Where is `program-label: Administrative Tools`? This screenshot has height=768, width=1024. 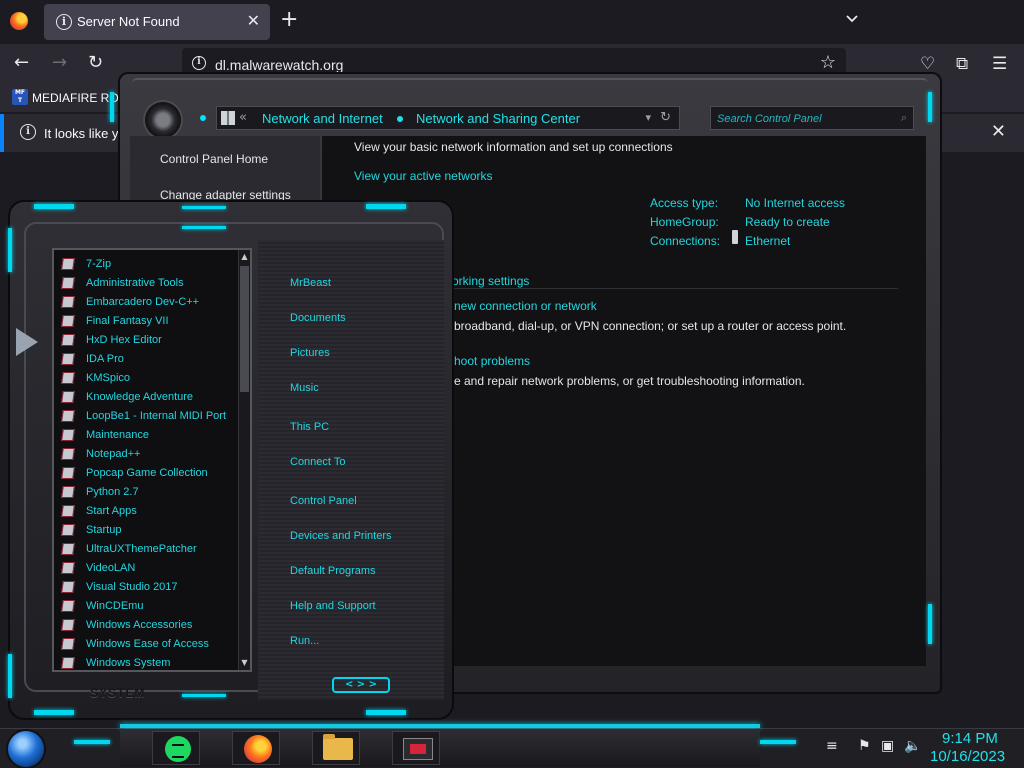 program-label: Administrative Tools is located at coordinates (135, 283).